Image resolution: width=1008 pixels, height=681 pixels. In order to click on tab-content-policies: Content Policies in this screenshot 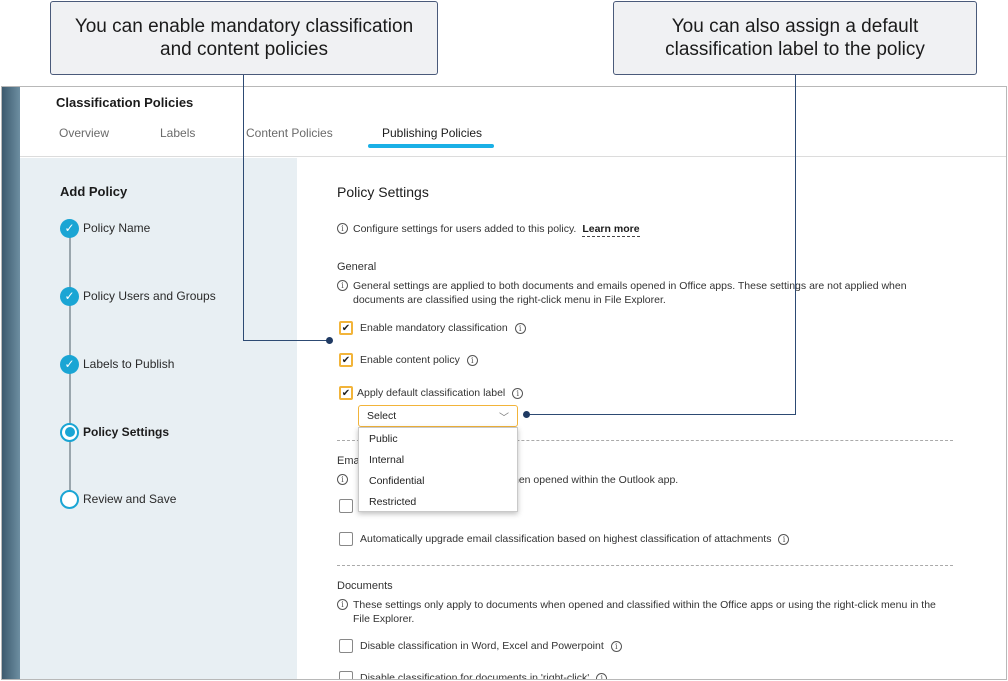, I will do `click(289, 133)`.